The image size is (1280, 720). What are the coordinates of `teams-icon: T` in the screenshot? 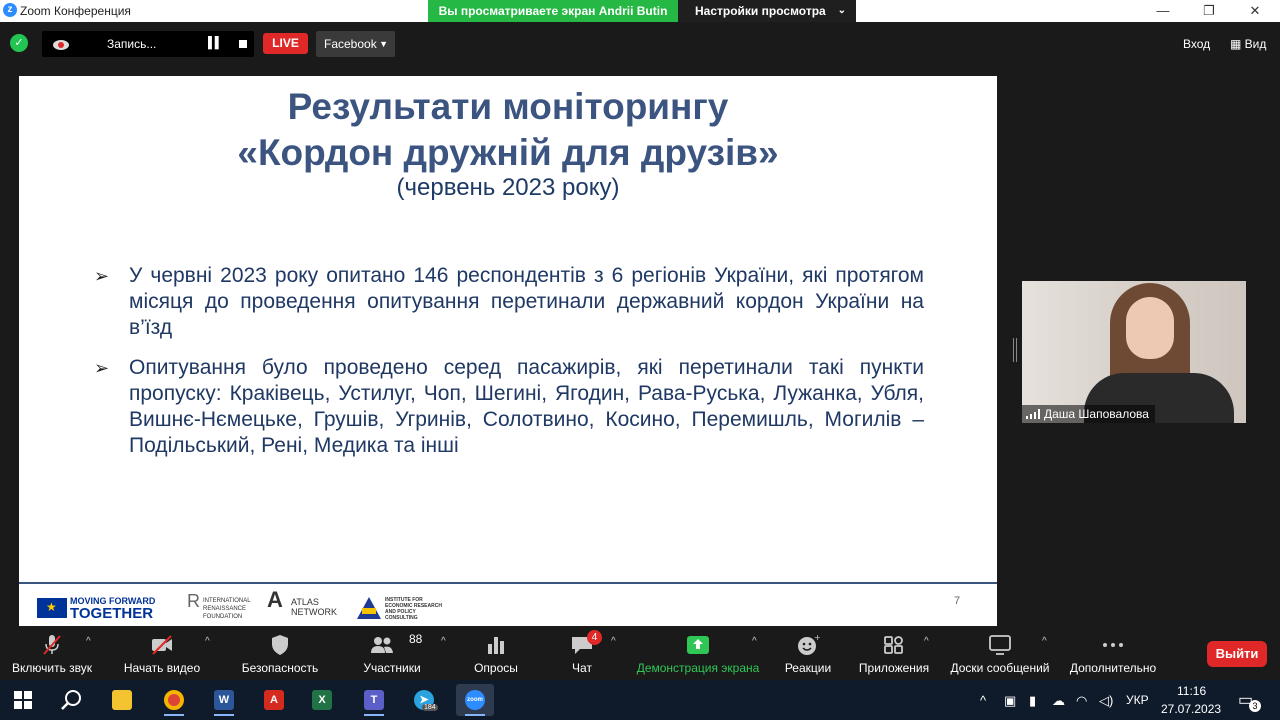 It's located at (374, 700).